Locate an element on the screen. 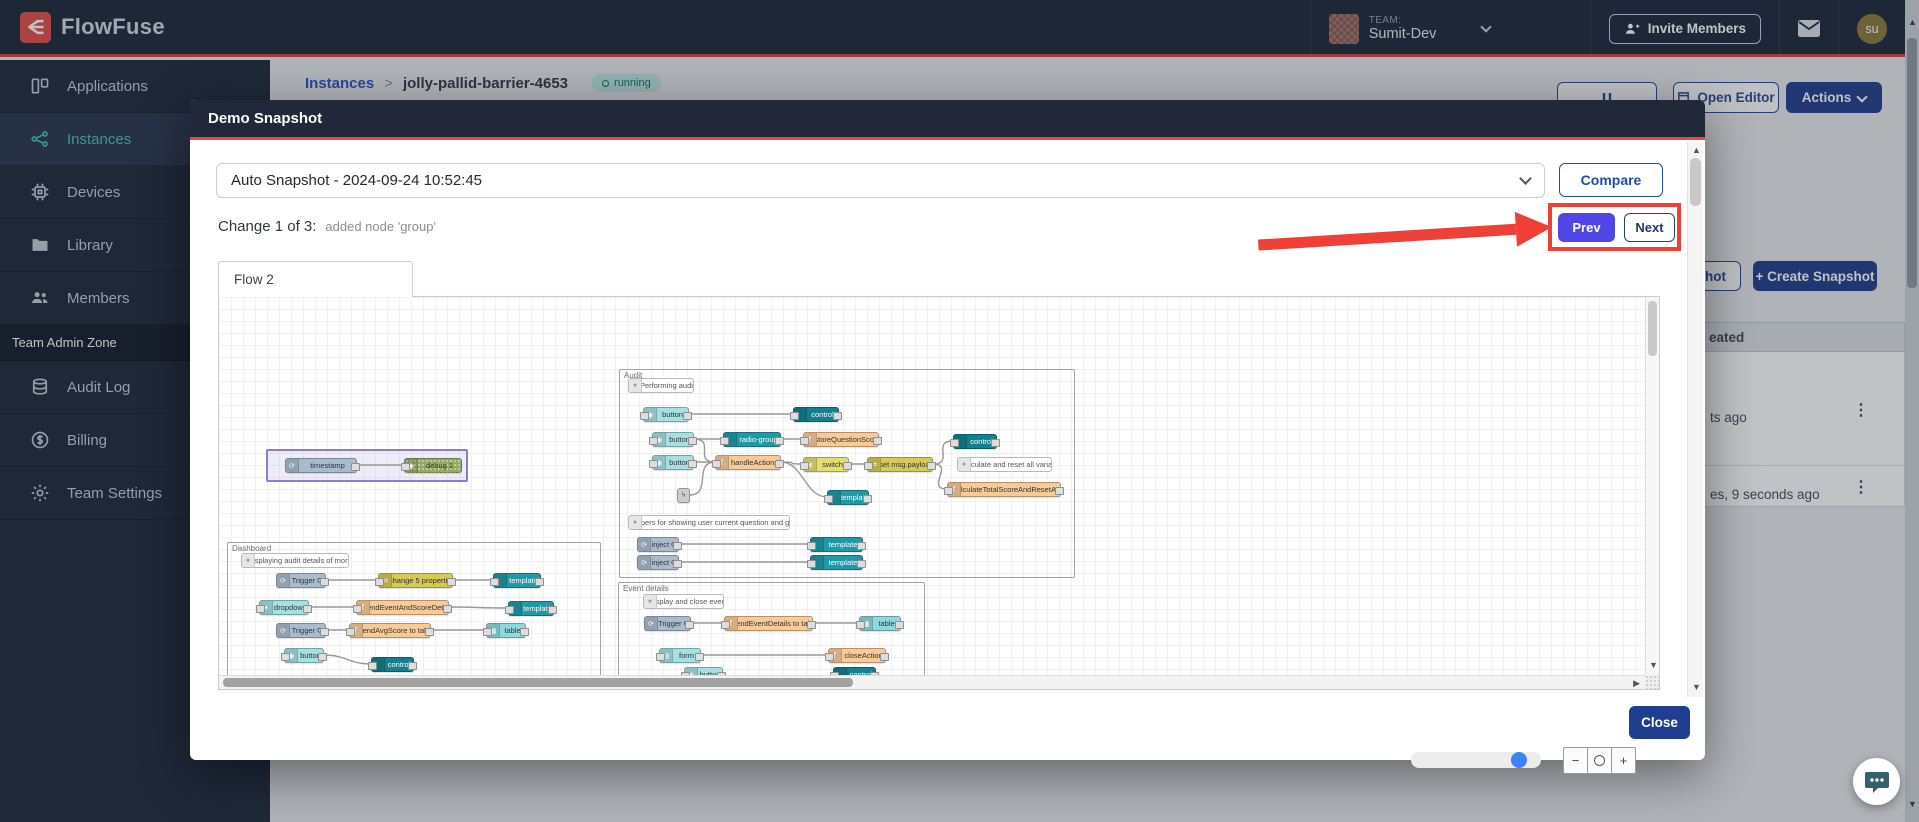 This screenshot has height=822, width=1919. flow-node-change: ⇄ set msg.payload is located at coordinates (900, 464).